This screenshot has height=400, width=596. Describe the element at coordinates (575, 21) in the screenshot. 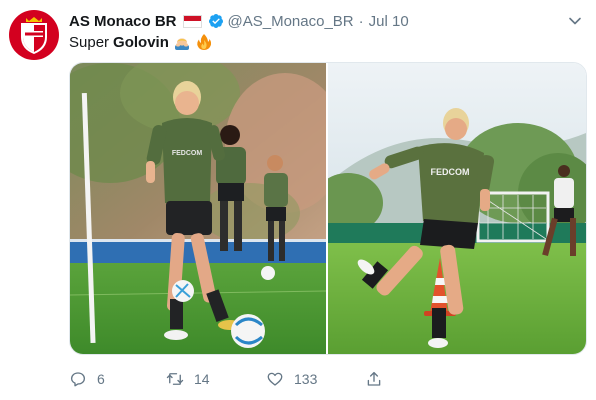

I see `chevron-down-icon` at that location.